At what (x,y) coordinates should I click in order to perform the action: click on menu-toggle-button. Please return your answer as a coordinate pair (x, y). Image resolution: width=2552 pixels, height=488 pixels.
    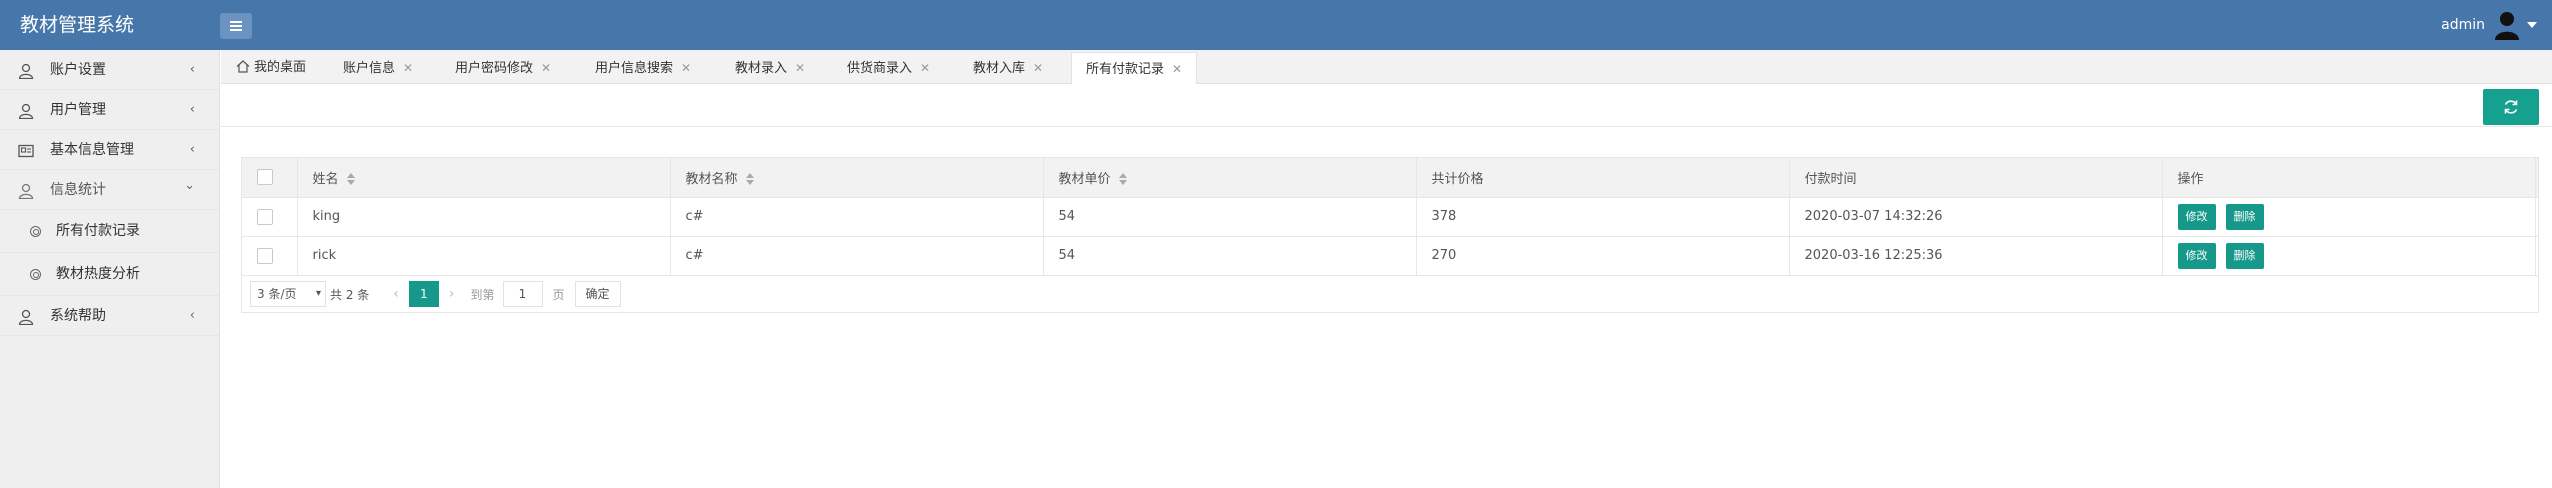
    Looking at the image, I should click on (236, 26).